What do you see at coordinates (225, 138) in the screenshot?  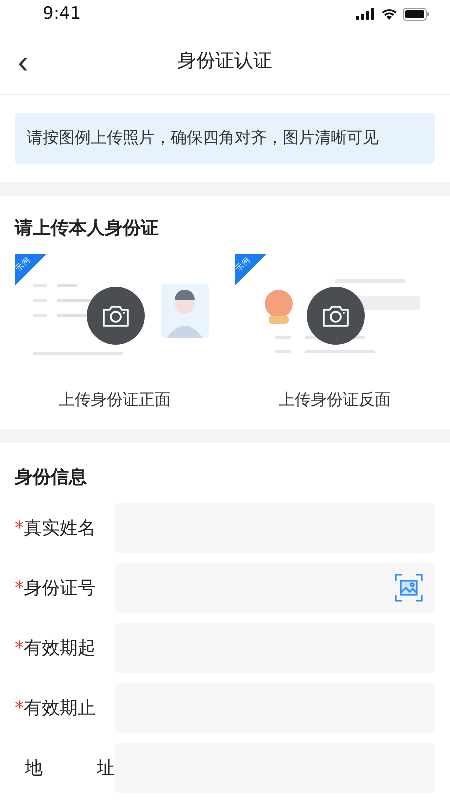 I see `notice-banner: 请按图例上传照片，确保四角对齐，图片清晰可见` at bounding box center [225, 138].